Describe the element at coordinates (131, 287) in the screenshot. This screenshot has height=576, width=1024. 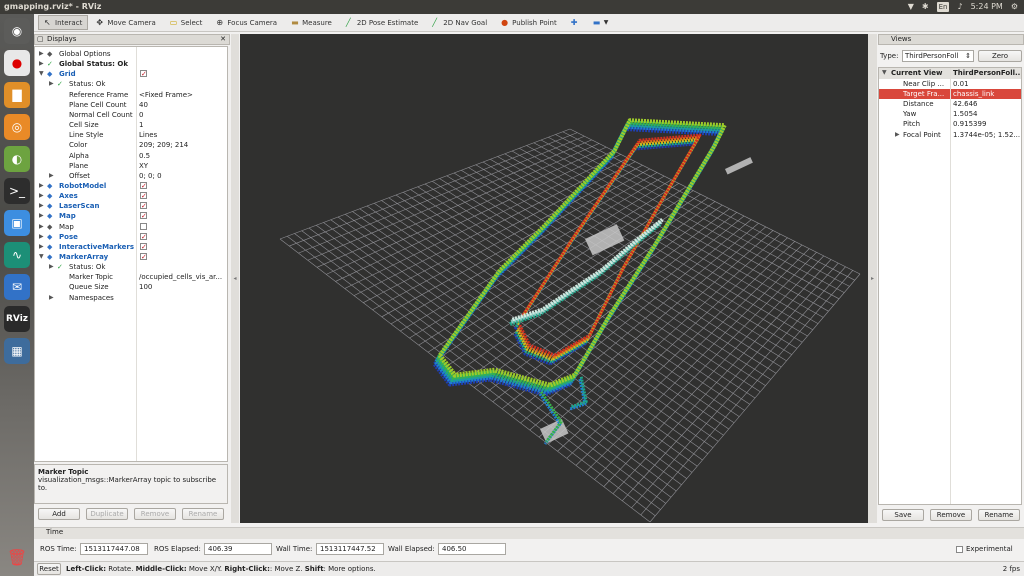
I see `display-row: Queue Size 100` at that location.